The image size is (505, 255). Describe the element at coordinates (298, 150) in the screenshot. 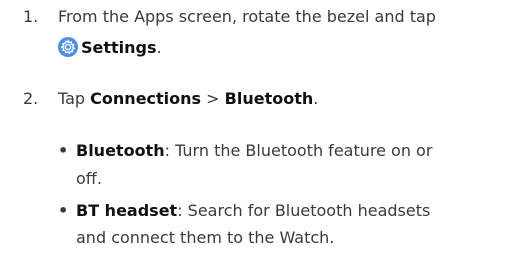

I see `bullet-description: : Turn the Bluetooth feature on or` at that location.